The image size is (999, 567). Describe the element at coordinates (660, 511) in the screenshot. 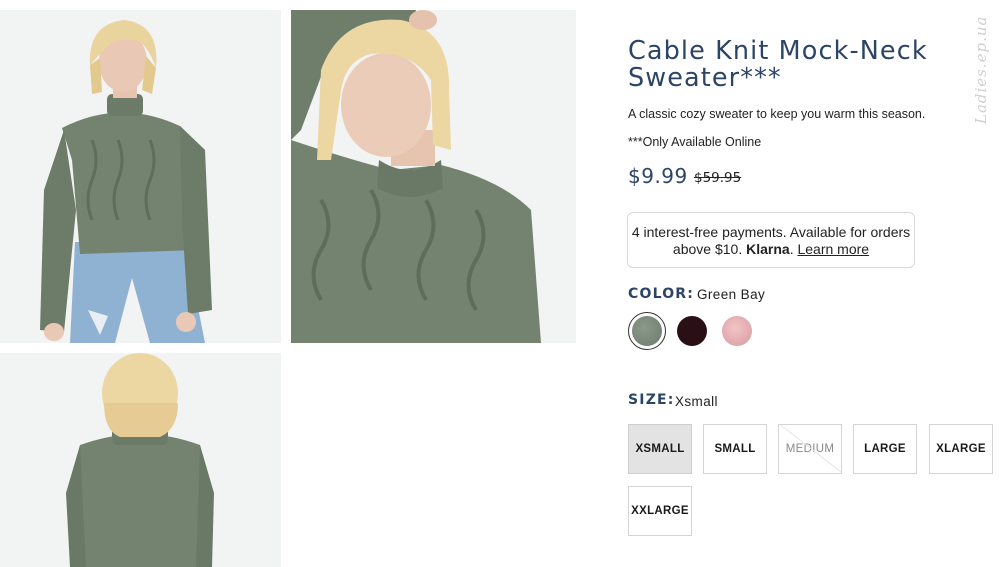

I see `size-option-xxlarge: XXLARGE` at that location.